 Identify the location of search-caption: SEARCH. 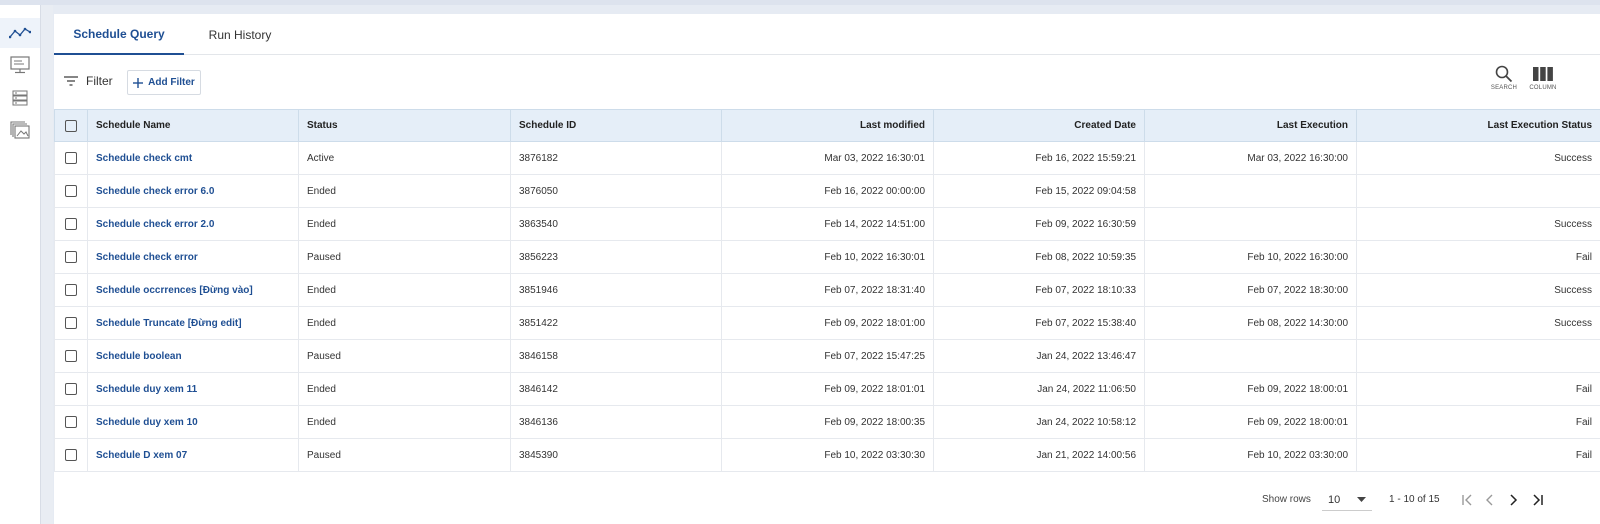
(1504, 88).